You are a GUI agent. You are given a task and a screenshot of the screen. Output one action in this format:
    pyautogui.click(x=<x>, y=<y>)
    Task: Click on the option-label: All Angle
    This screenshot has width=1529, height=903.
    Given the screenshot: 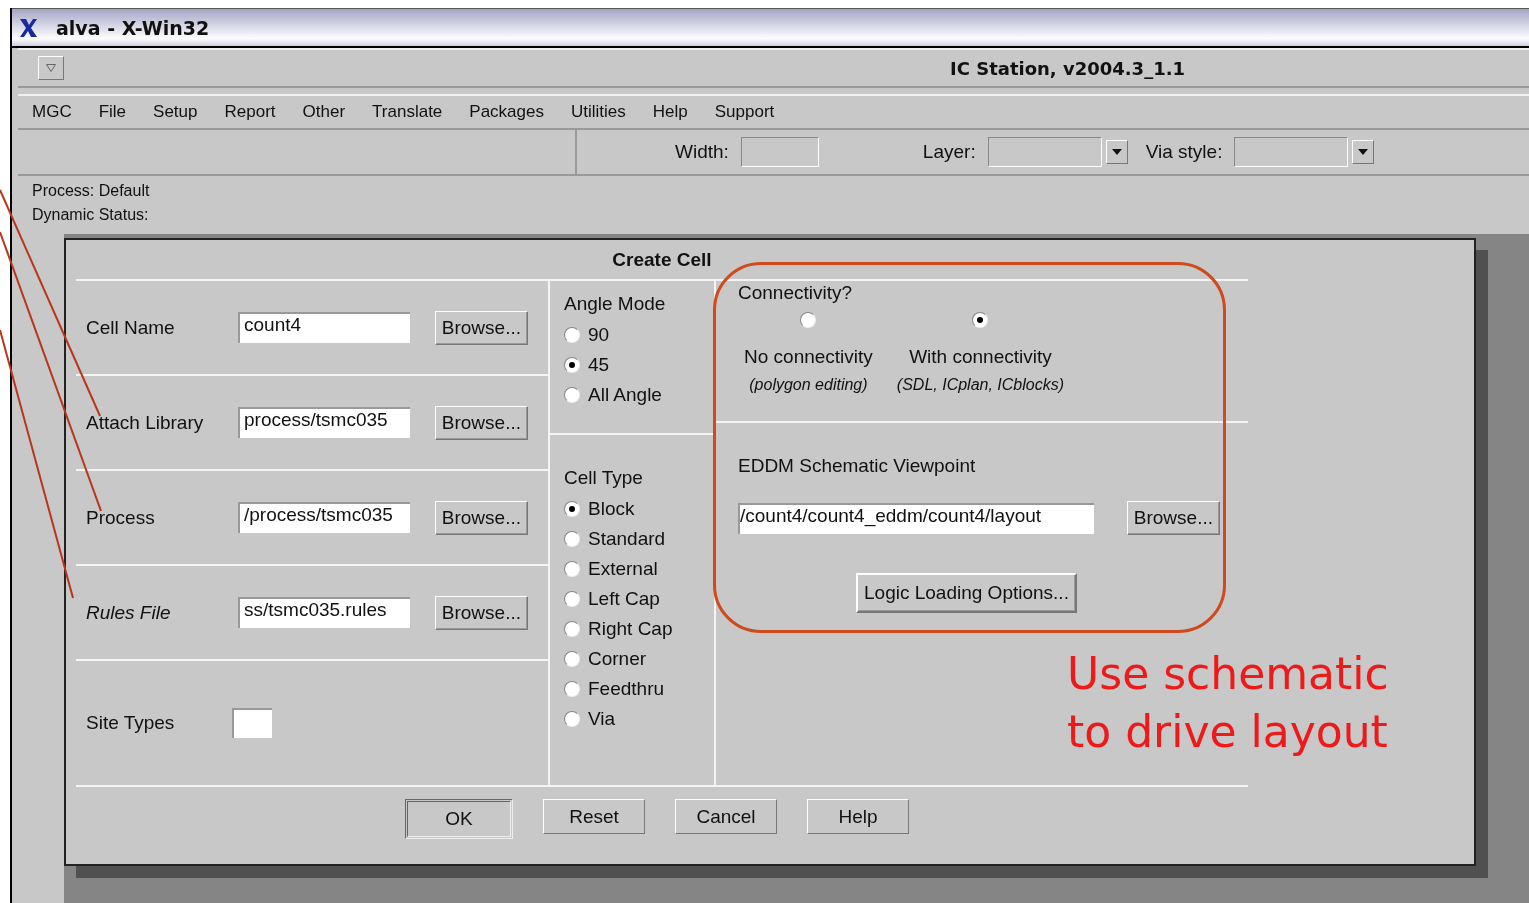 What is the action you would take?
    pyautogui.click(x=625, y=395)
    